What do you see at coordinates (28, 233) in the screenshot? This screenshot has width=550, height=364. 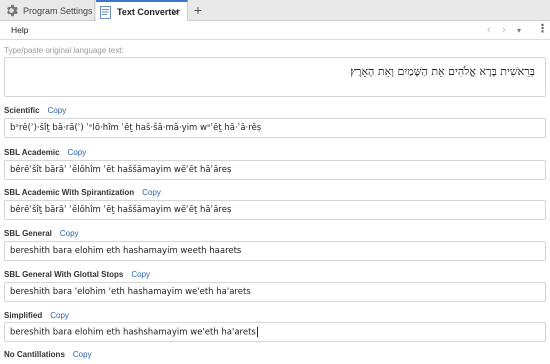 I see `section-title: SBL General` at bounding box center [28, 233].